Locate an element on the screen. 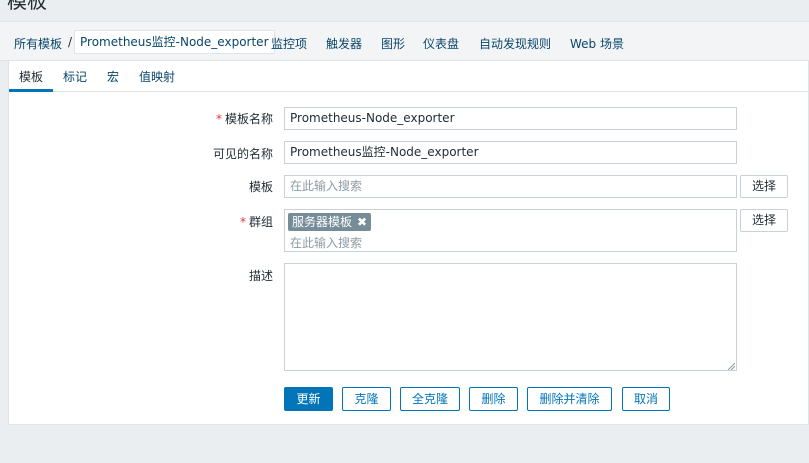 The height and width of the screenshot is (463, 809). group-chip-label: 服务器模板 is located at coordinates (322, 222).